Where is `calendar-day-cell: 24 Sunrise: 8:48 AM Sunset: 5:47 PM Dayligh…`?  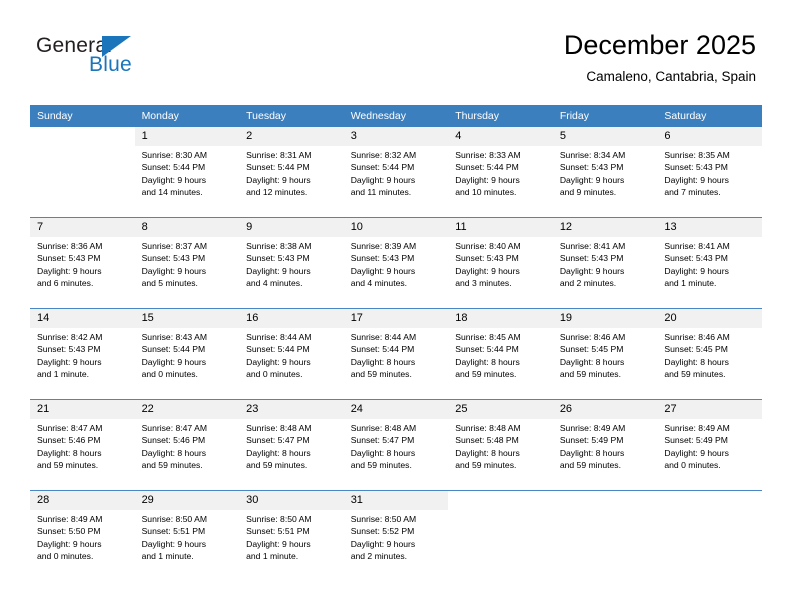
calendar-day-cell: 24 Sunrise: 8:48 AM Sunset: 5:47 PM Dayligh… is located at coordinates (396, 445).